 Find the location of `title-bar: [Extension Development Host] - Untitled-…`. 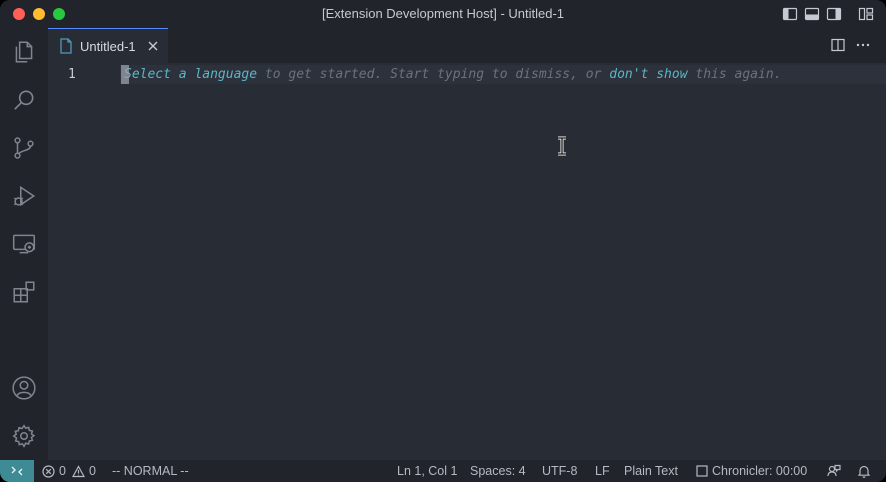

title-bar: [Extension Development Host] - Untitled-… is located at coordinates (443, 14).